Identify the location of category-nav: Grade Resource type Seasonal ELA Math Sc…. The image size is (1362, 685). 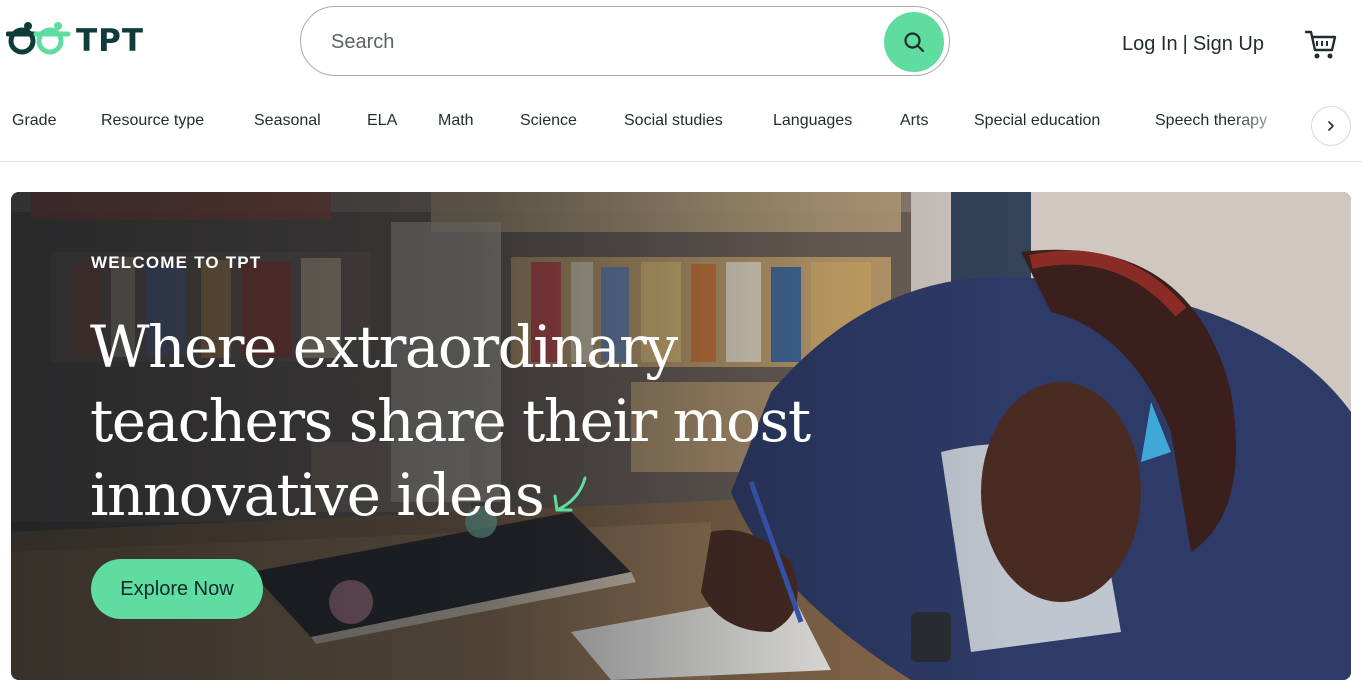
(681, 125).